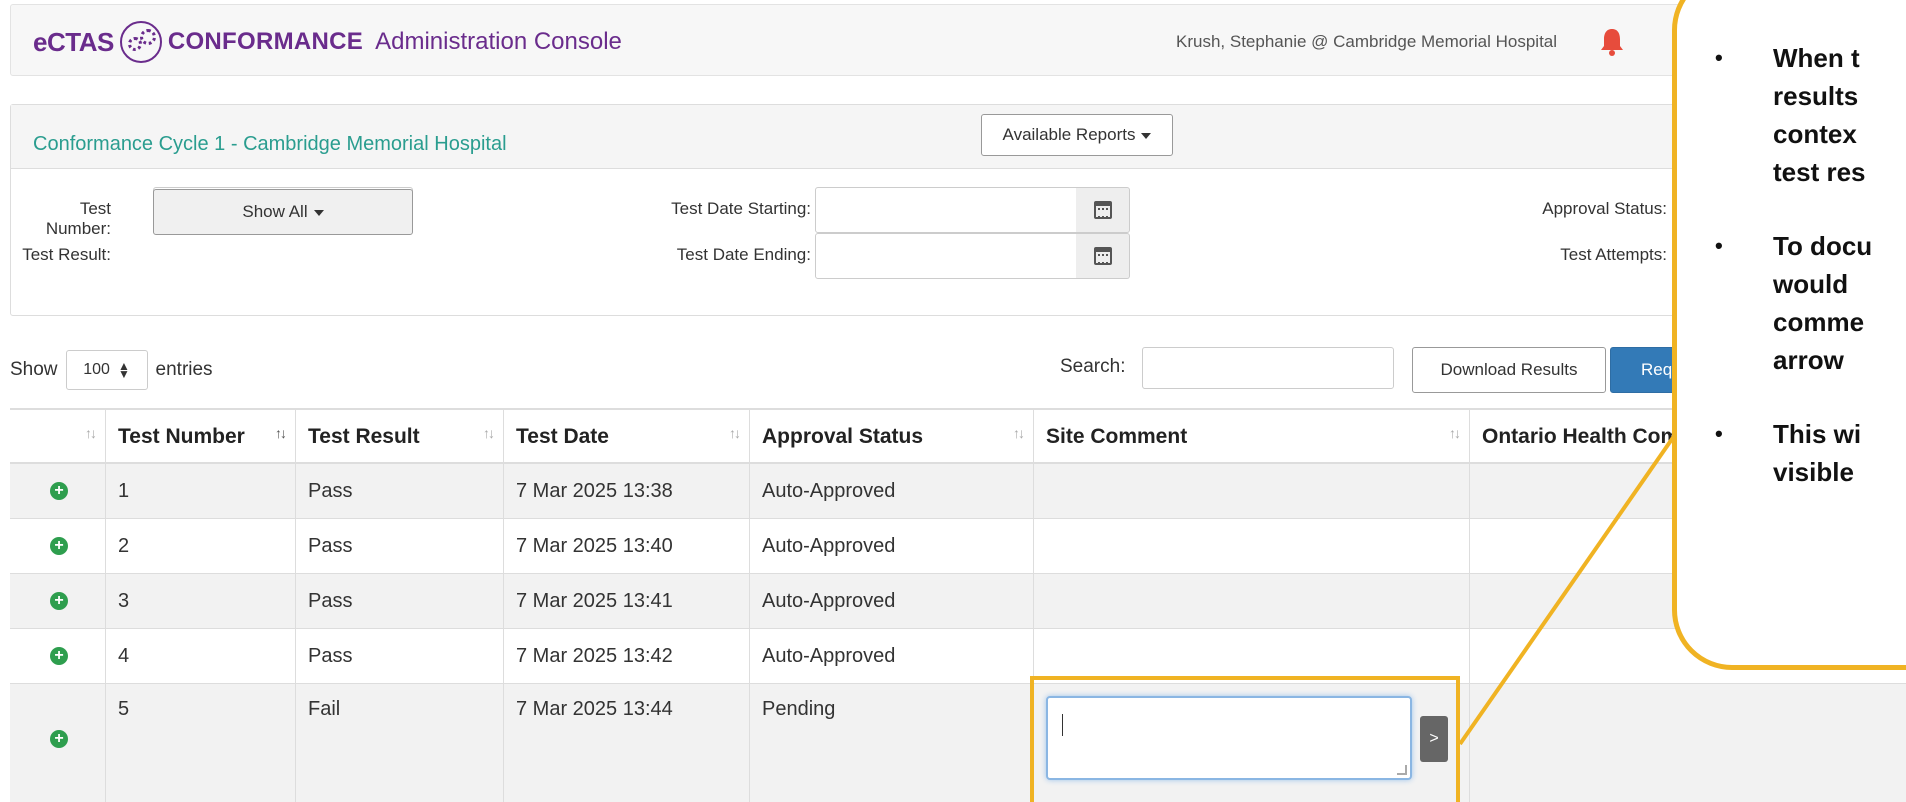 The image size is (1906, 802). I want to click on brand-logo: eCTAS CONFORMANCE Administration Console, so click(327, 42).